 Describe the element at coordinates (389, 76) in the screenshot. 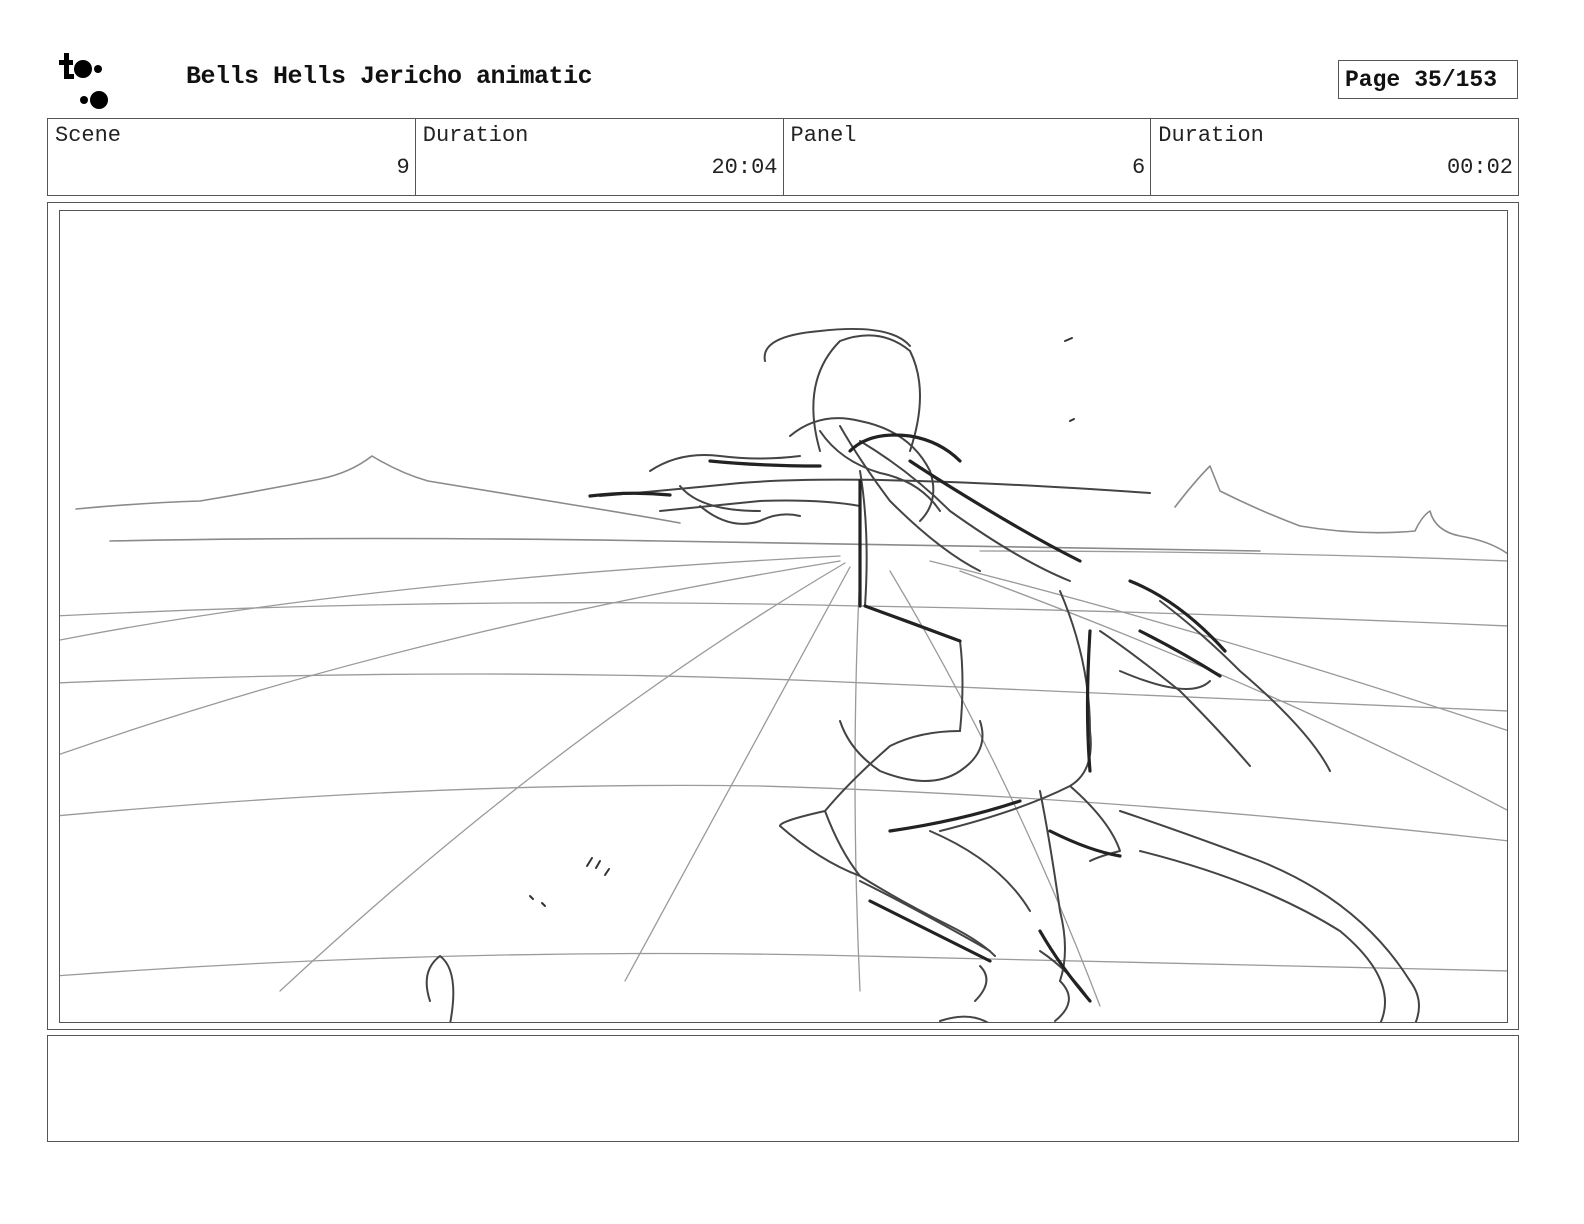

I see `document-title: Bells Hells Jericho animatic` at that location.